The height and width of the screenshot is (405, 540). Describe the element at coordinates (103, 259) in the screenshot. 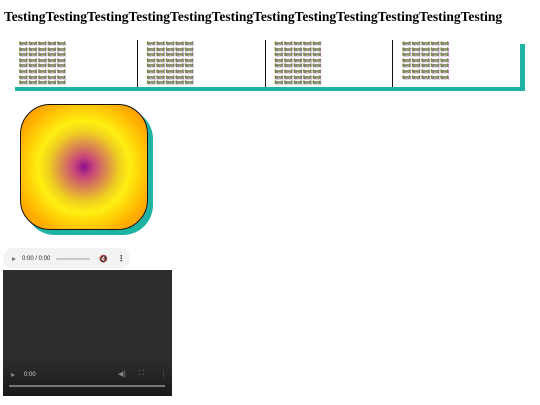

I see `volume-icon: 🔇` at that location.